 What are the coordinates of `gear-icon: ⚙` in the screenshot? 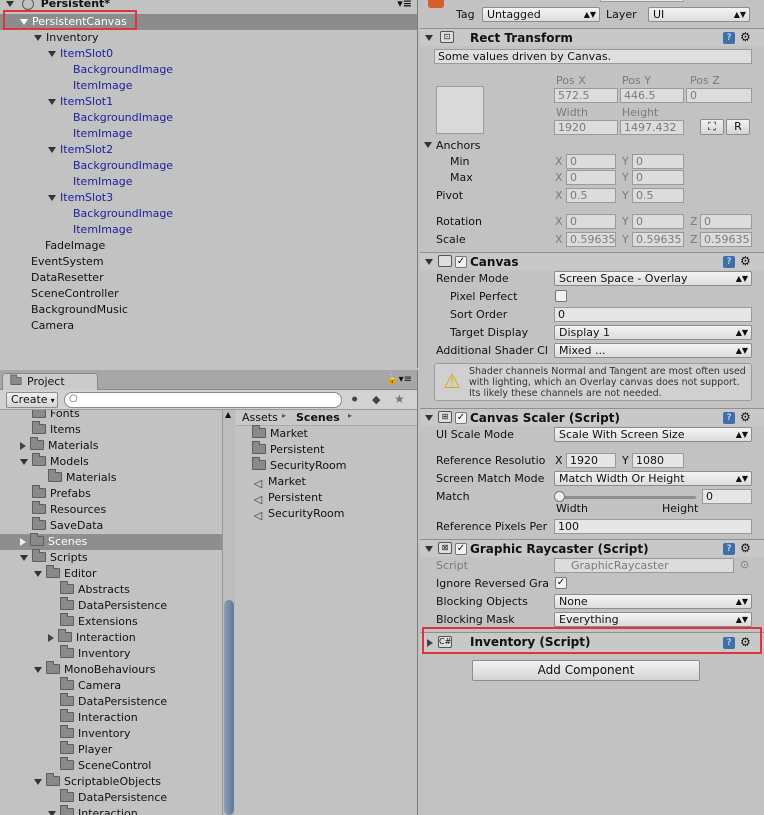 It's located at (745, 548).